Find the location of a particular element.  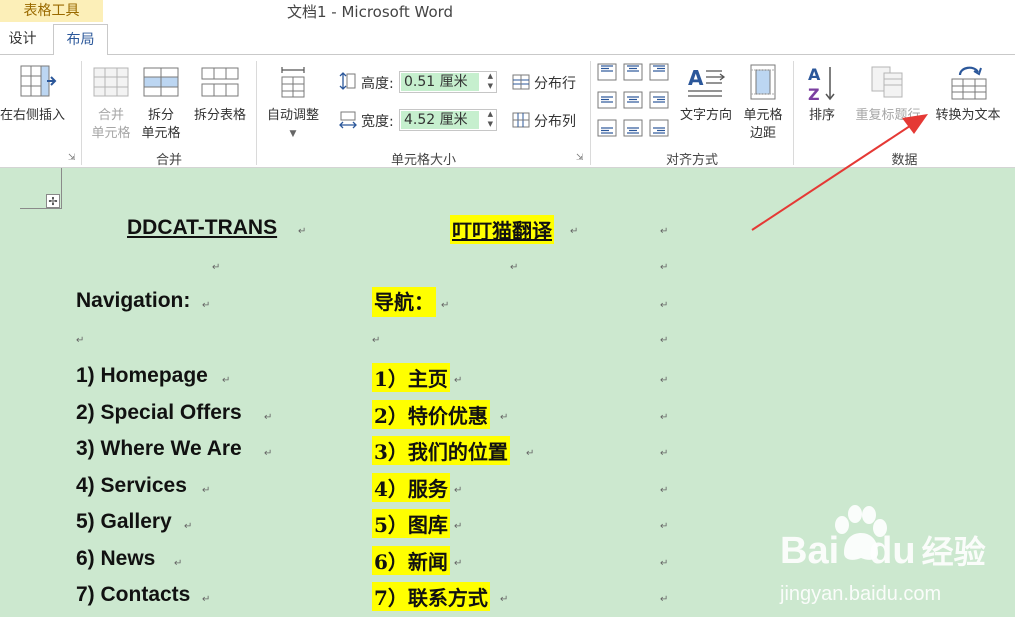

align-top-right-icon is located at coordinates (659, 72).